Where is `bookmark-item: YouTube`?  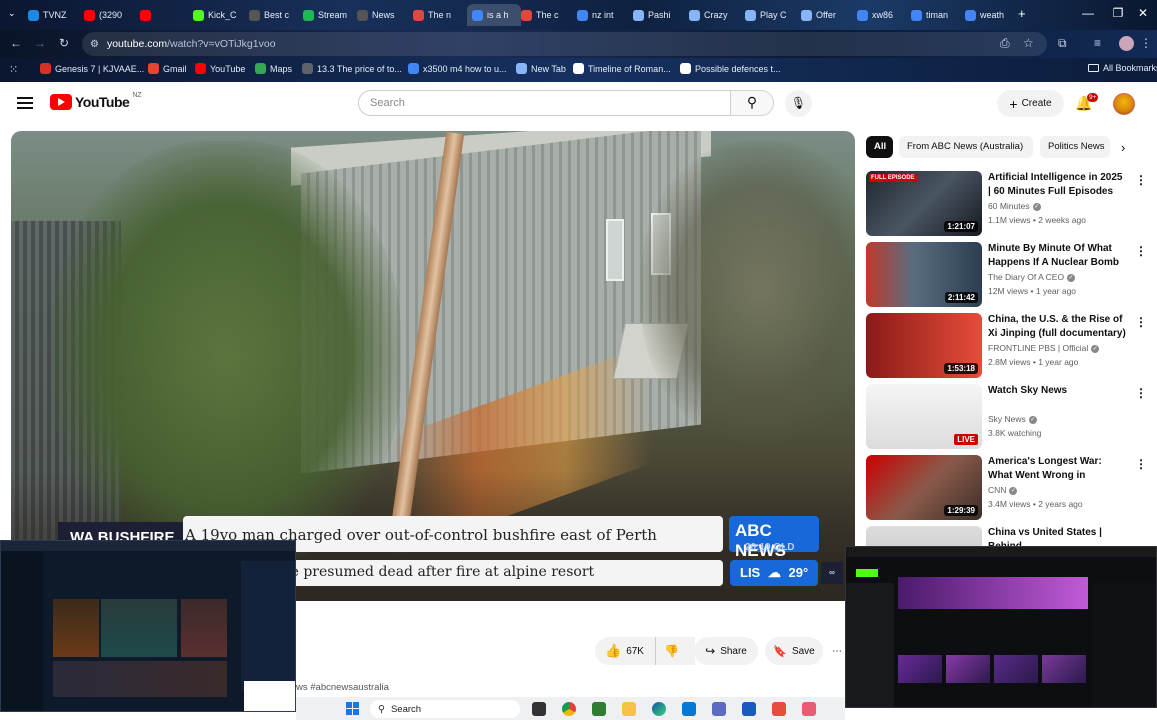
bookmark-item: YouTube is located at coordinates (220, 68).